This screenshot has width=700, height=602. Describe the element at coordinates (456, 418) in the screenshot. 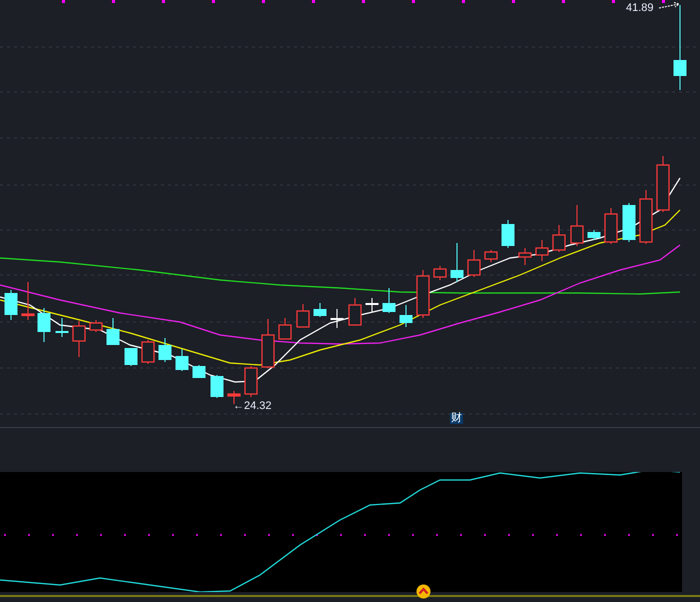

I see `event-marker: 财` at that location.